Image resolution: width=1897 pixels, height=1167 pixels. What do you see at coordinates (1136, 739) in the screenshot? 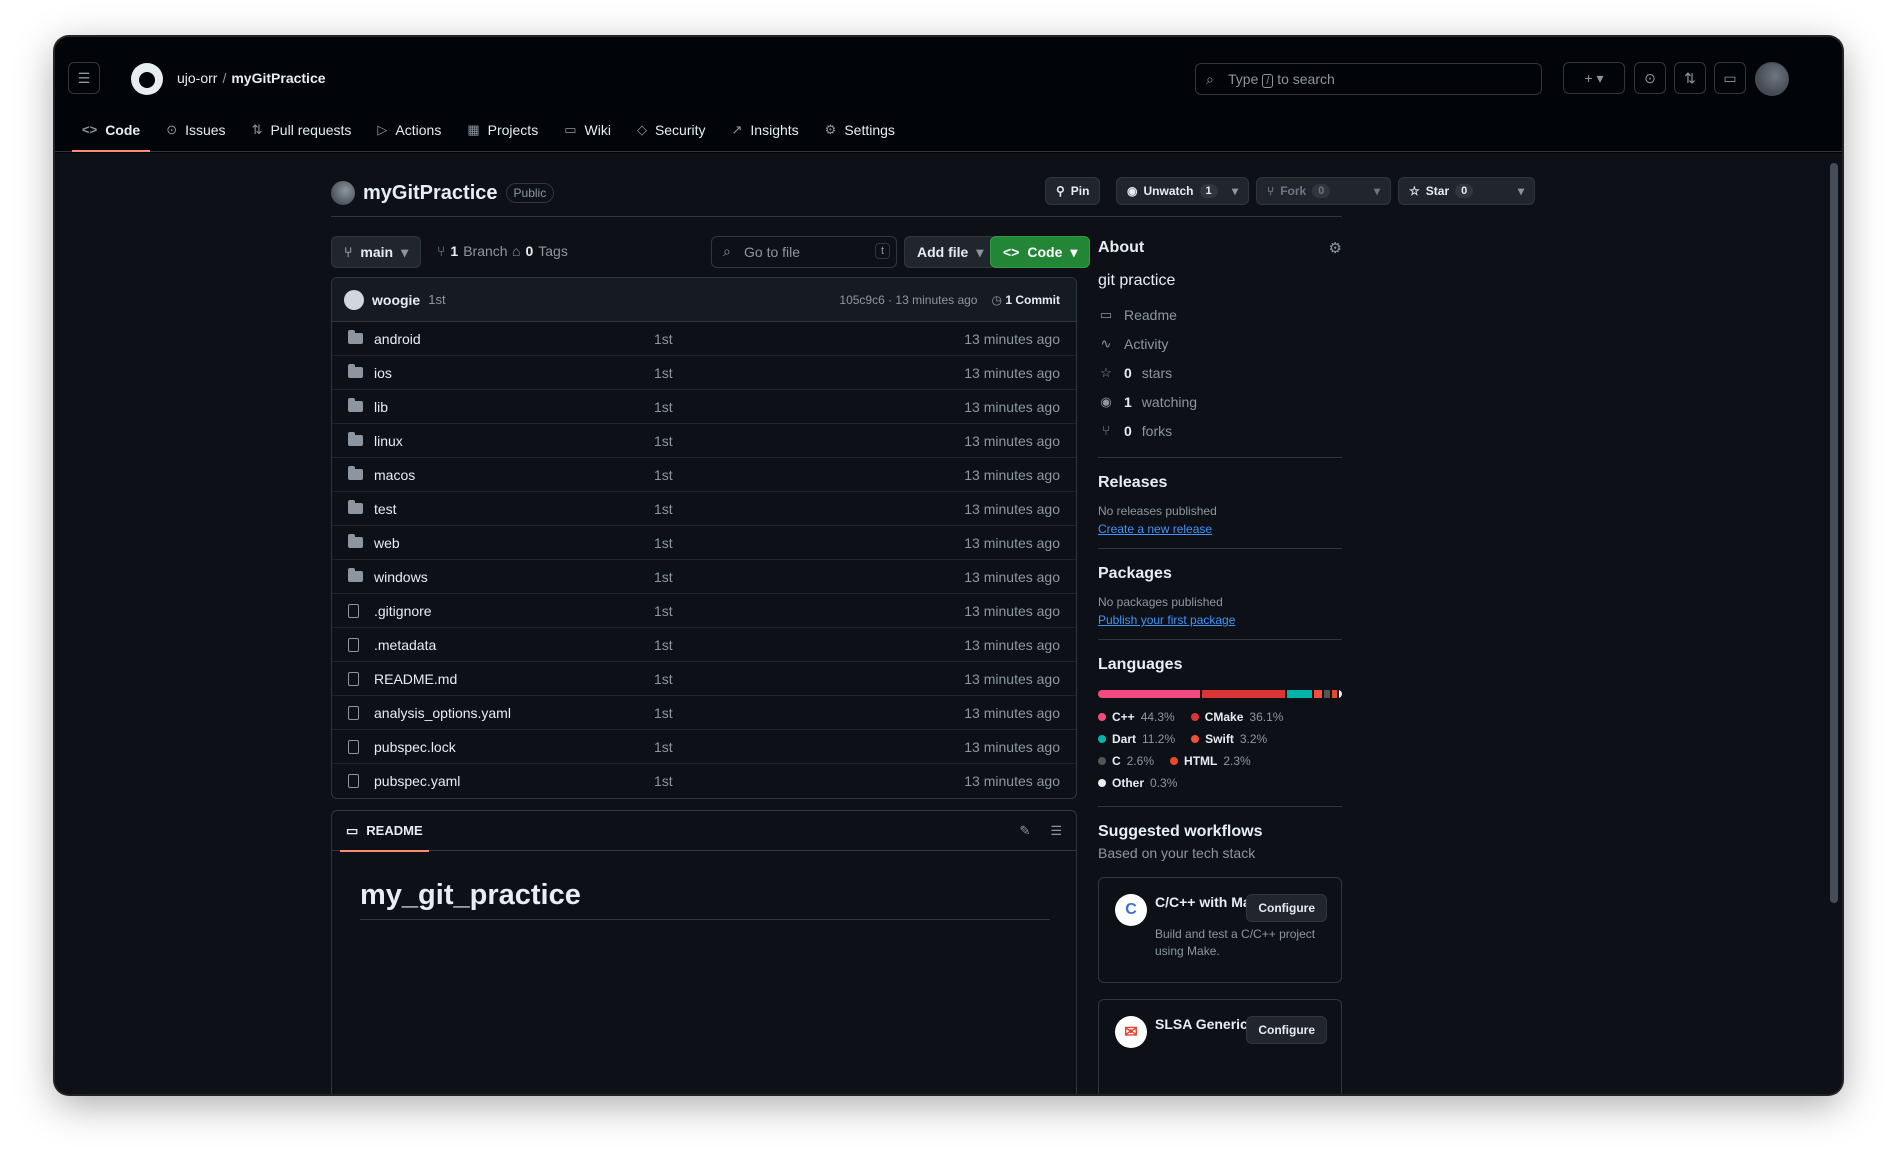
I see `language-item: Dart 11.2%` at bounding box center [1136, 739].